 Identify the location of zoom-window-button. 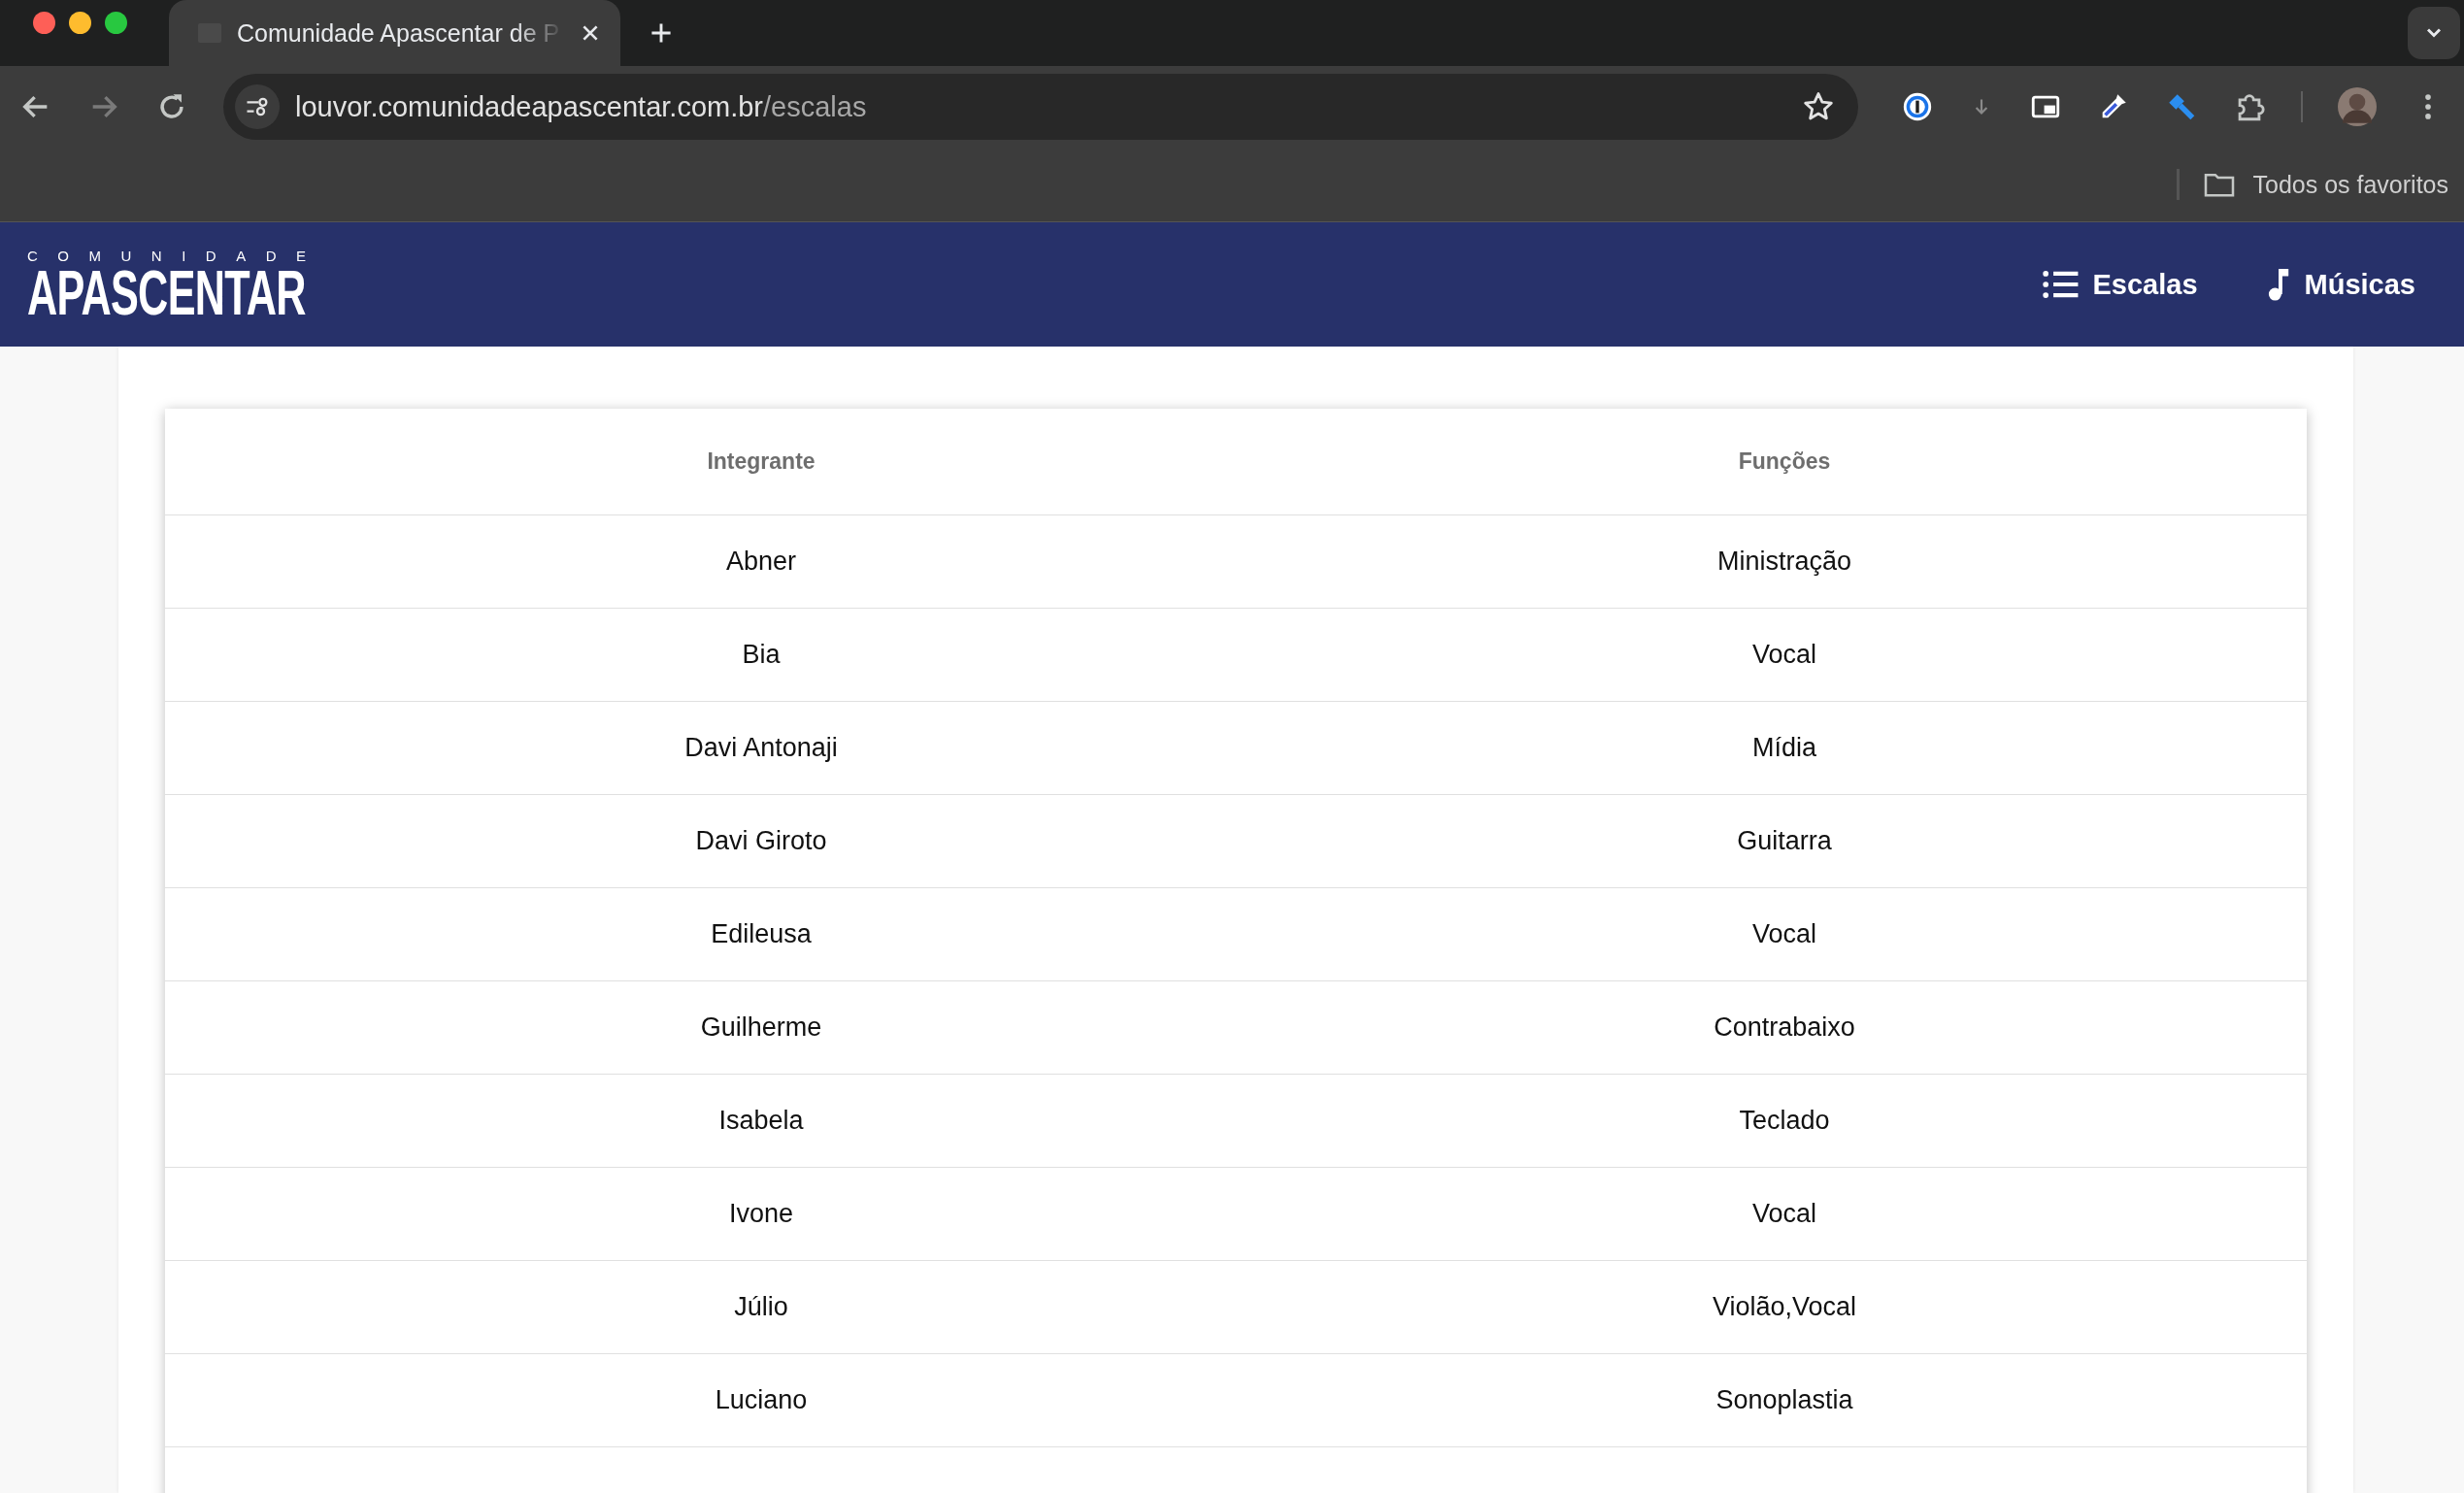
(116, 22).